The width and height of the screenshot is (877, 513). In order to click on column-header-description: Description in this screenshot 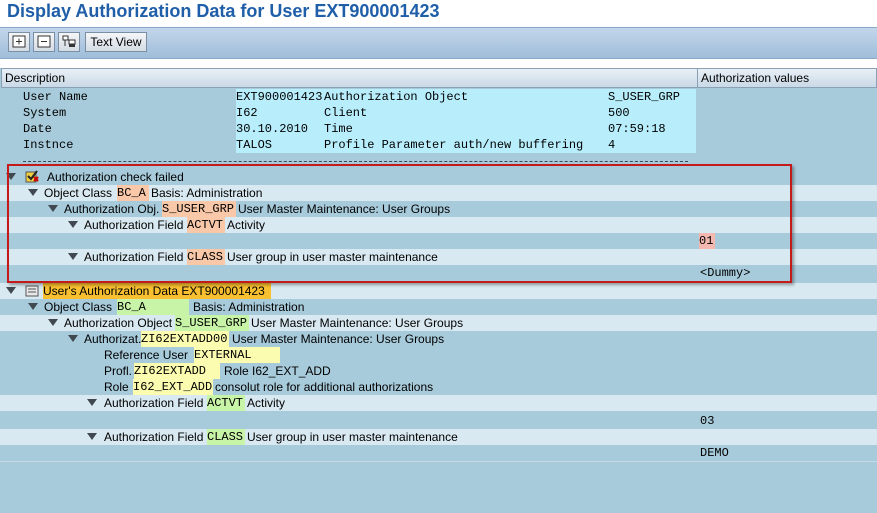, I will do `click(349, 78)`.